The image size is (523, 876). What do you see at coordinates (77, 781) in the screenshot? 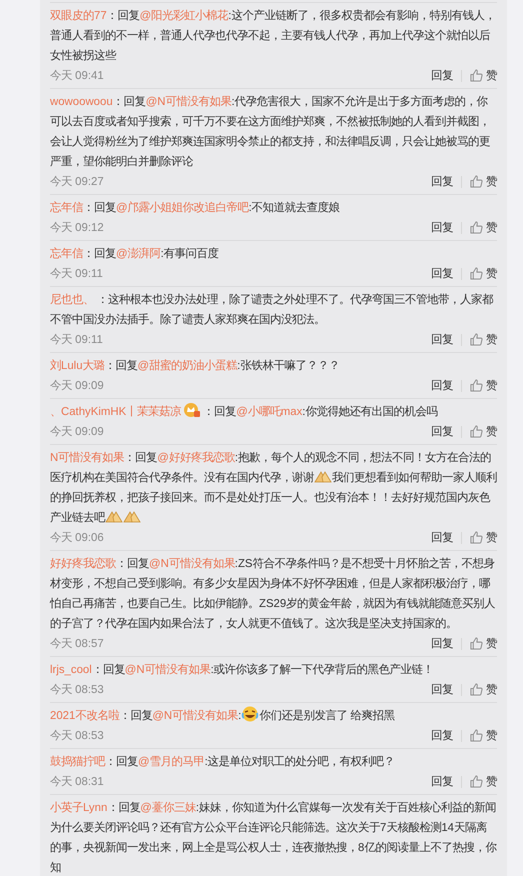
I see `comment-time: 今天 08:31` at bounding box center [77, 781].